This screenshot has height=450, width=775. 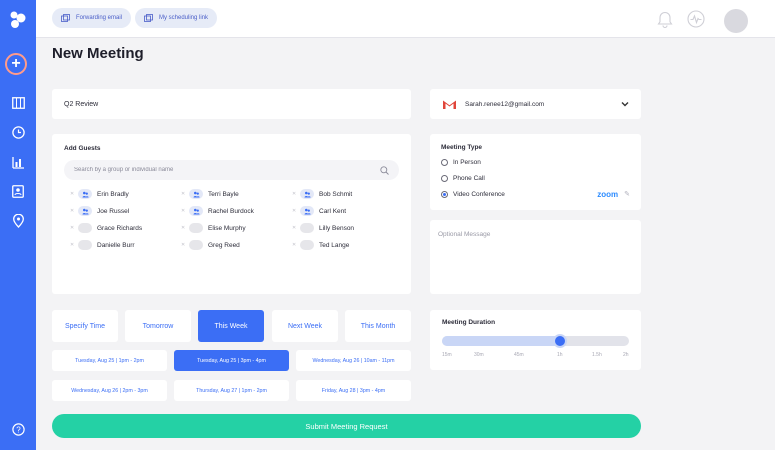 What do you see at coordinates (18, 20) in the screenshot?
I see `app-logo-icon` at bounding box center [18, 20].